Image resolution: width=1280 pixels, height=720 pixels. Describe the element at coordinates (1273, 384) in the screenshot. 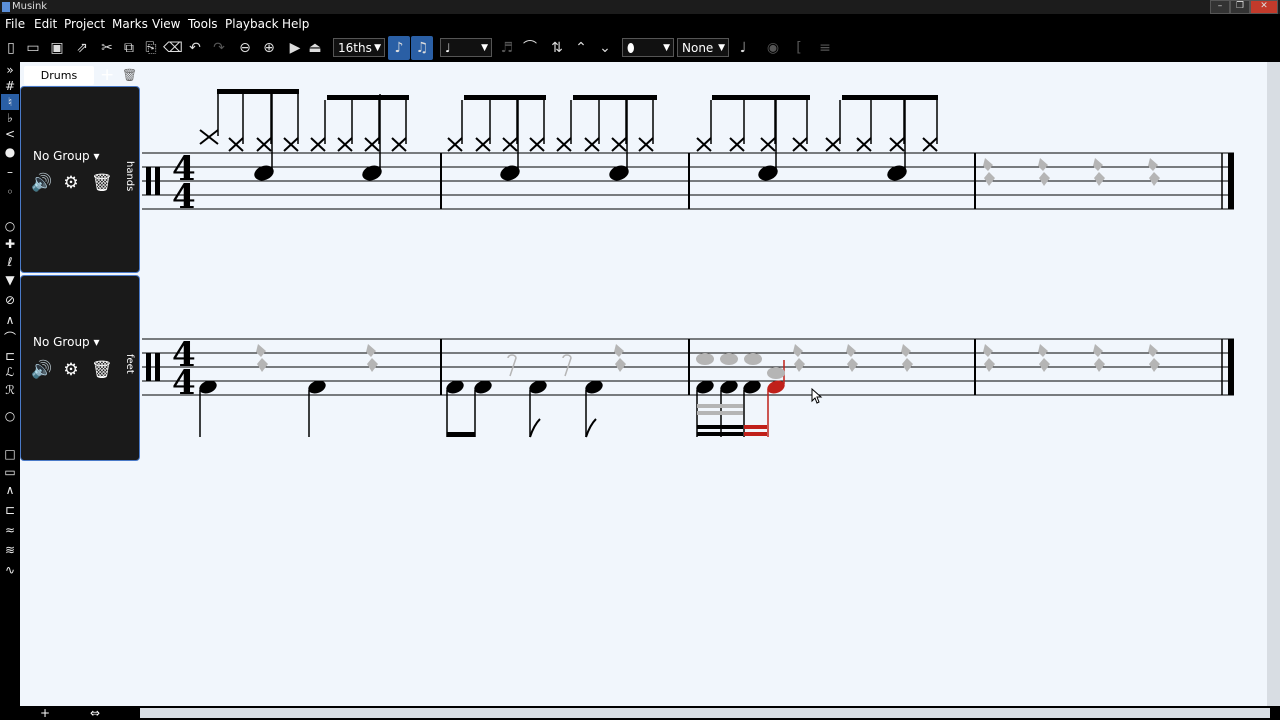

I see `vertical-scrollbar` at that location.